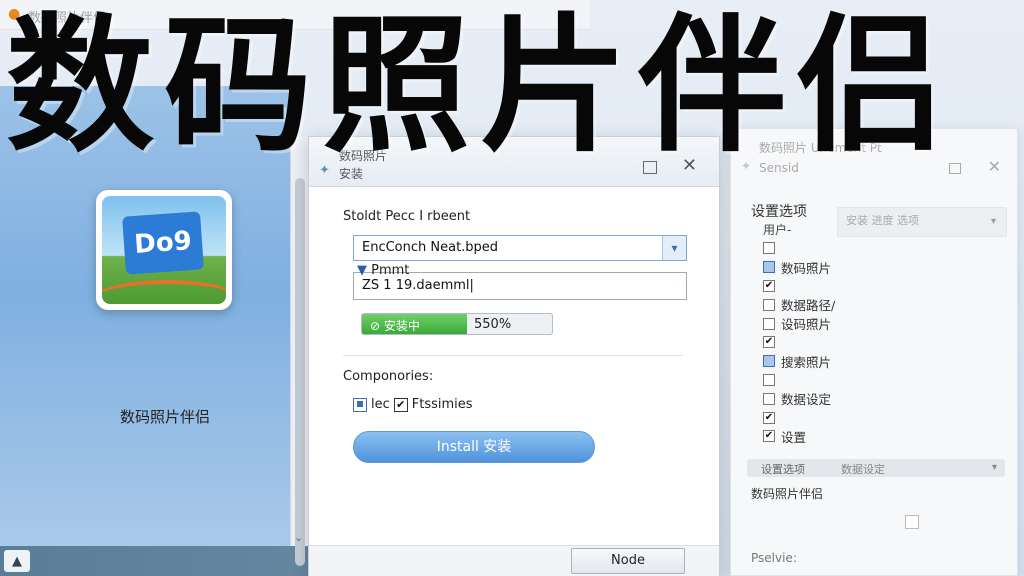 The height and width of the screenshot is (576, 1024). Describe the element at coordinates (362, 270) in the screenshot. I see `pin-icon: ▼` at that location.